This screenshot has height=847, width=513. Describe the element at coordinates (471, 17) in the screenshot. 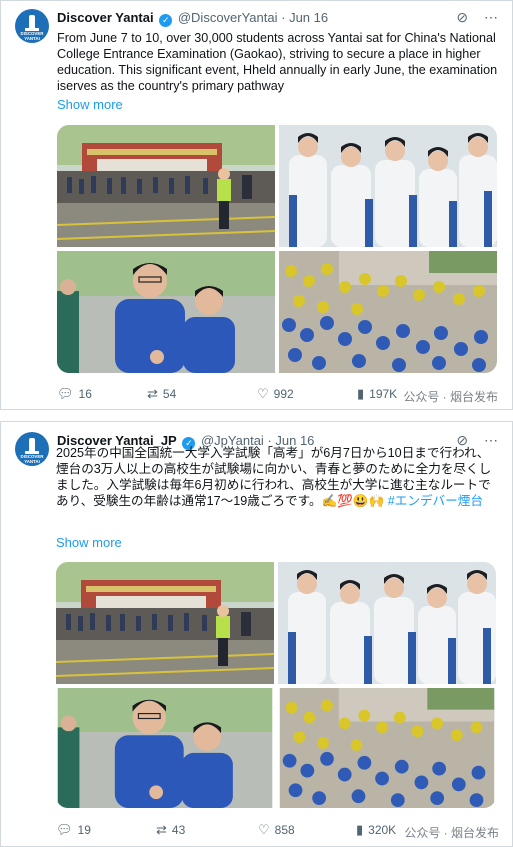

I see `header-icons: ⊘ ⋯` at that location.